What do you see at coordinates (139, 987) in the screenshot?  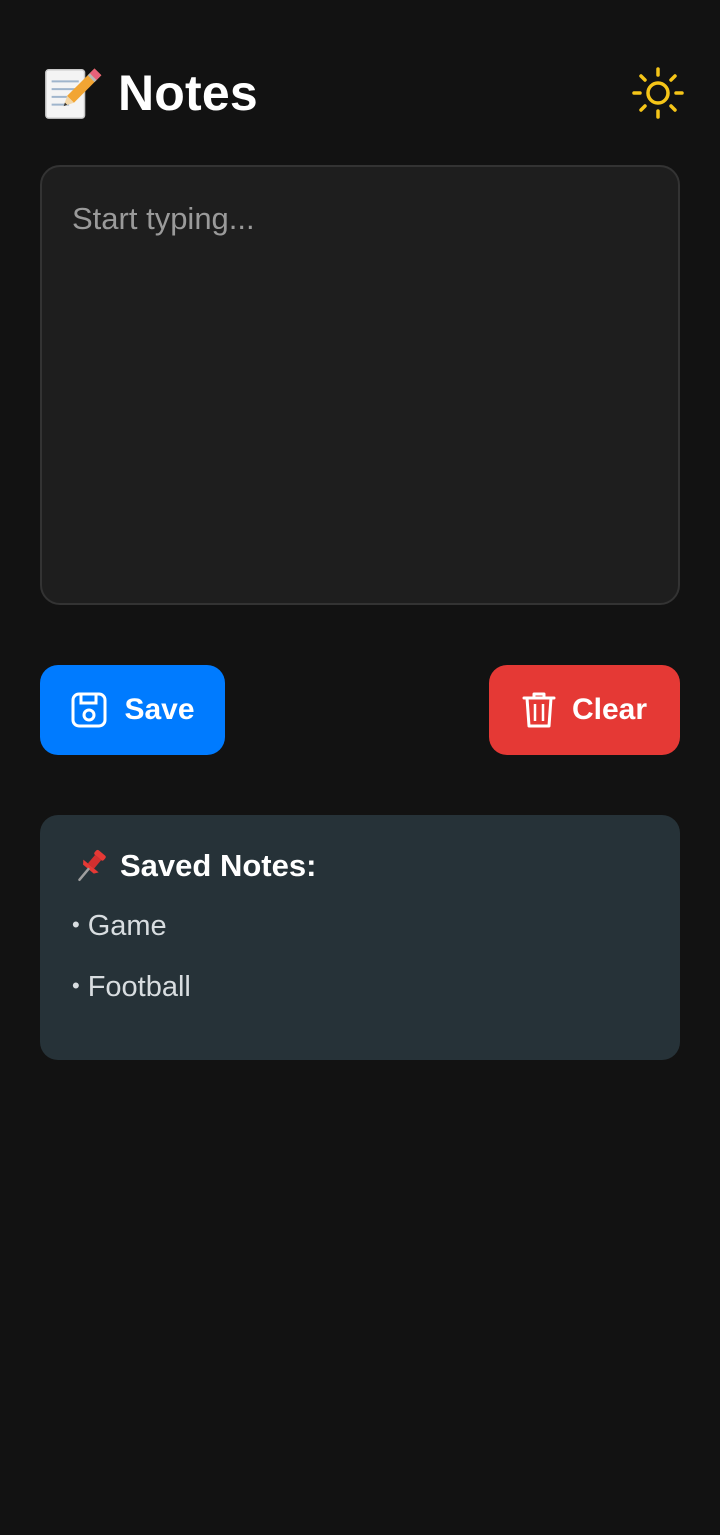 I see `note-label: Football` at bounding box center [139, 987].